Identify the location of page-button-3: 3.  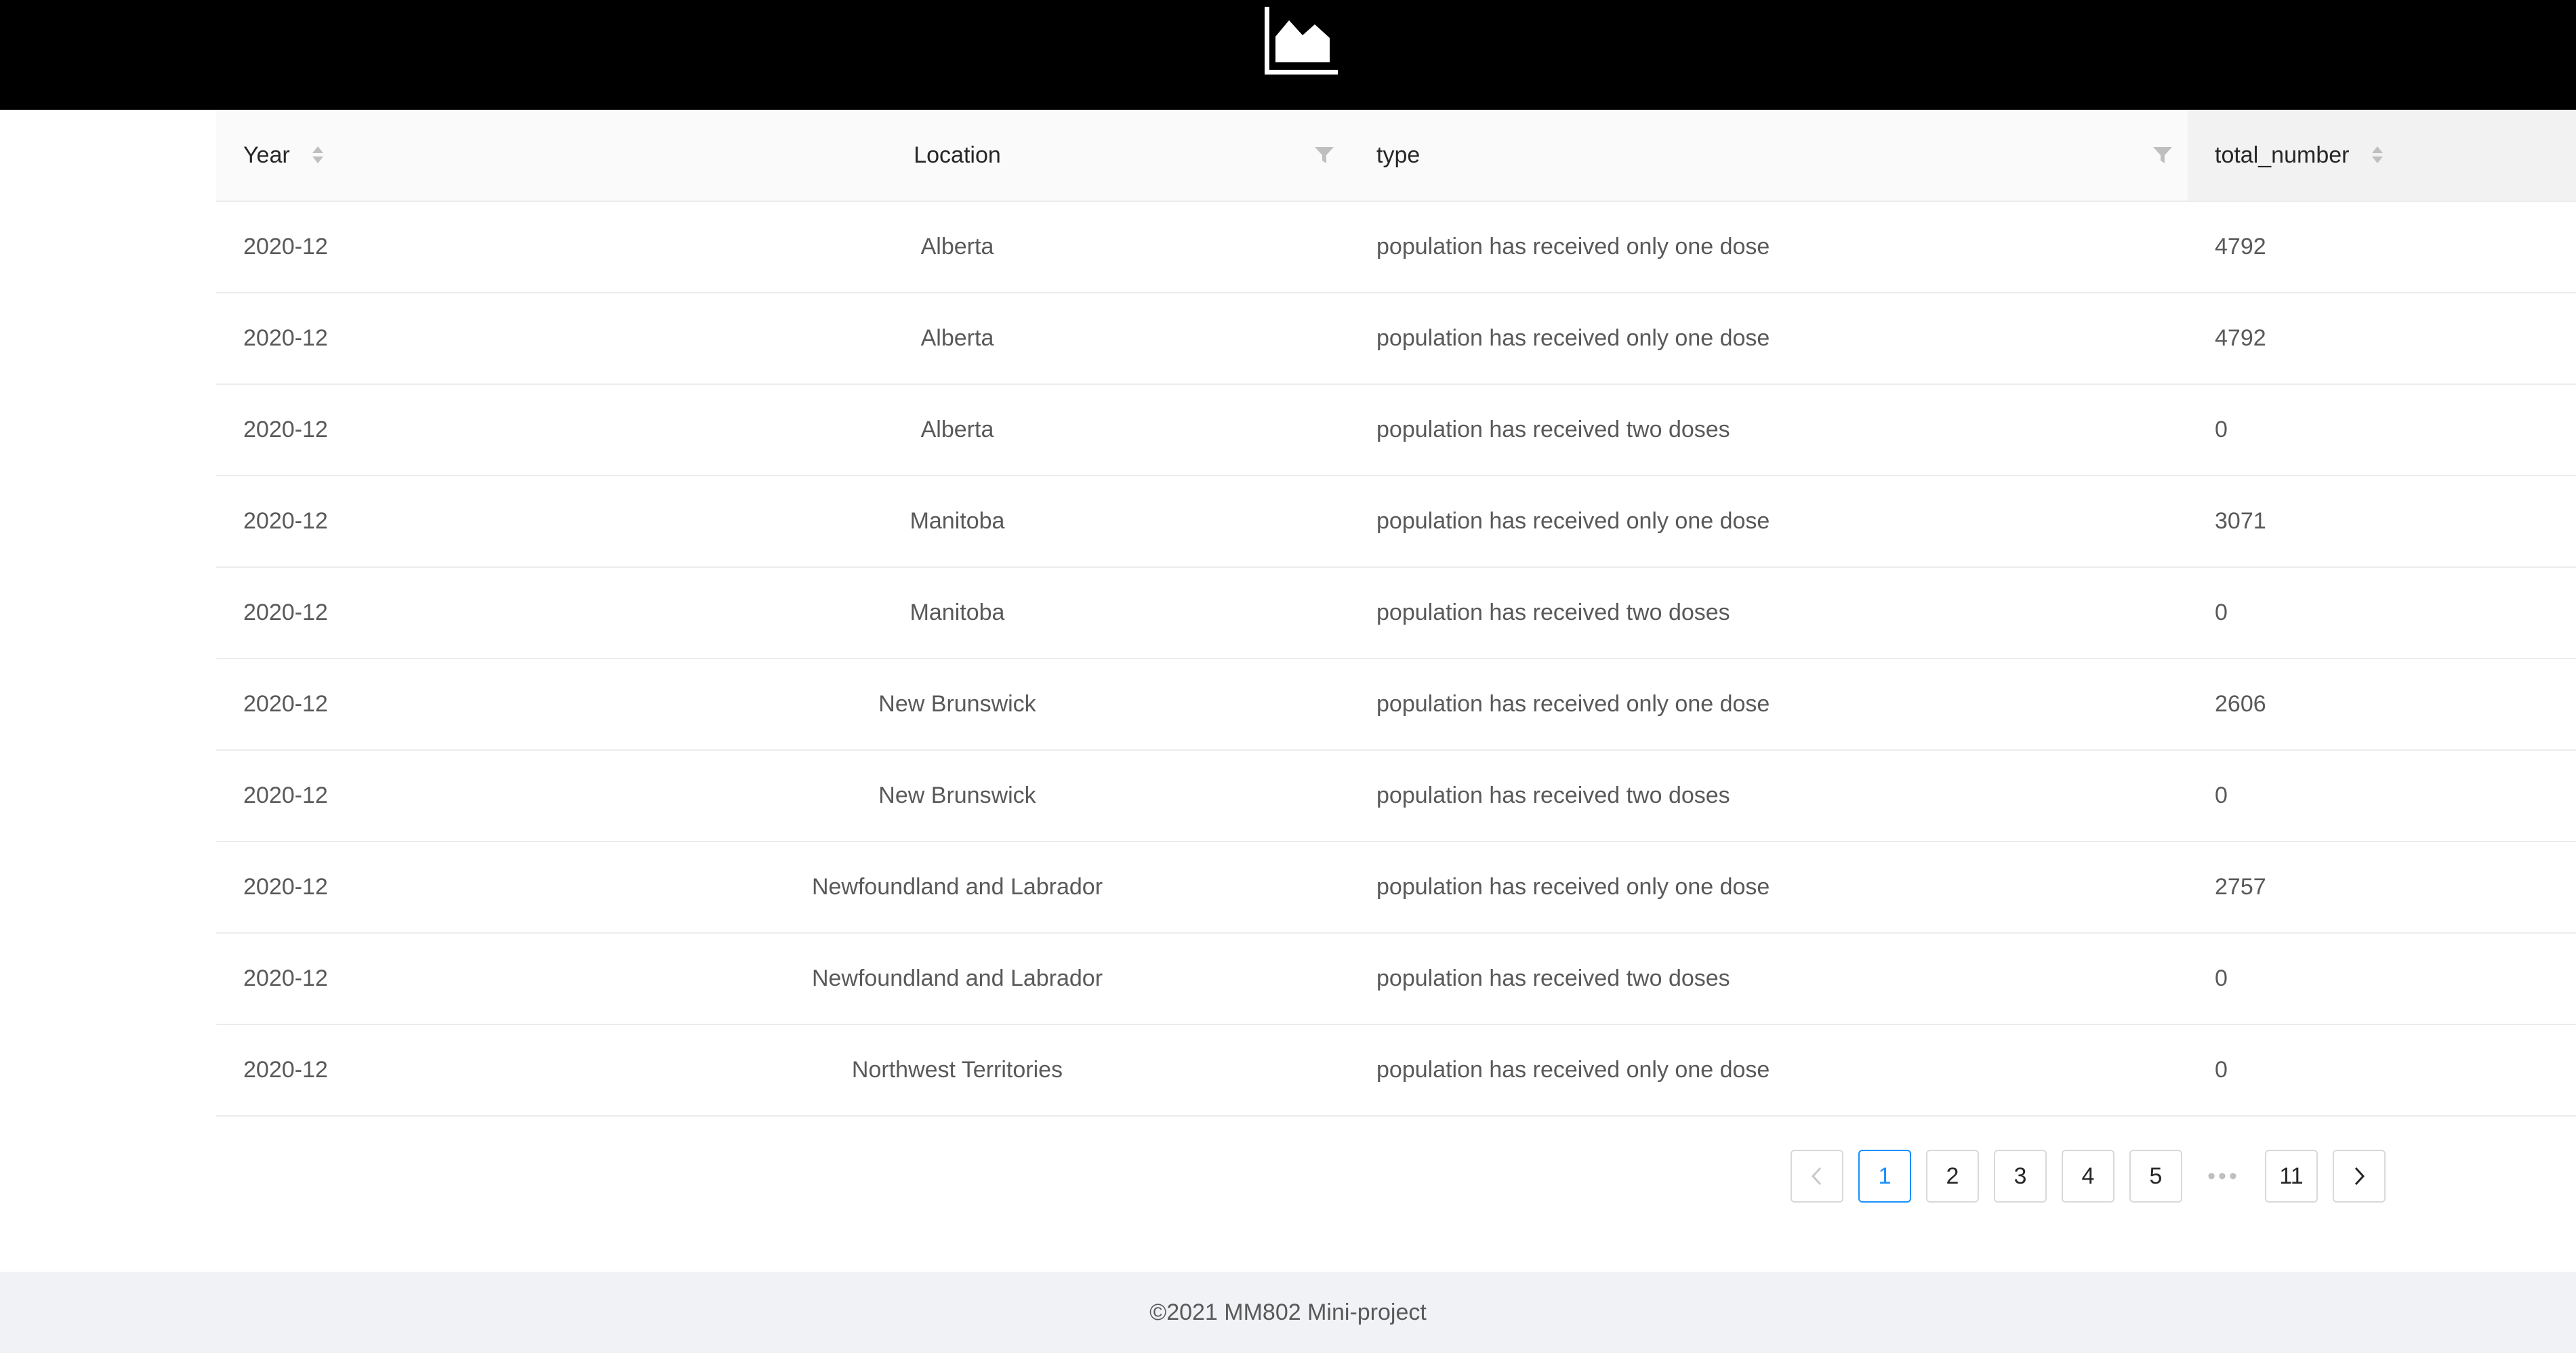
(2021, 1176).